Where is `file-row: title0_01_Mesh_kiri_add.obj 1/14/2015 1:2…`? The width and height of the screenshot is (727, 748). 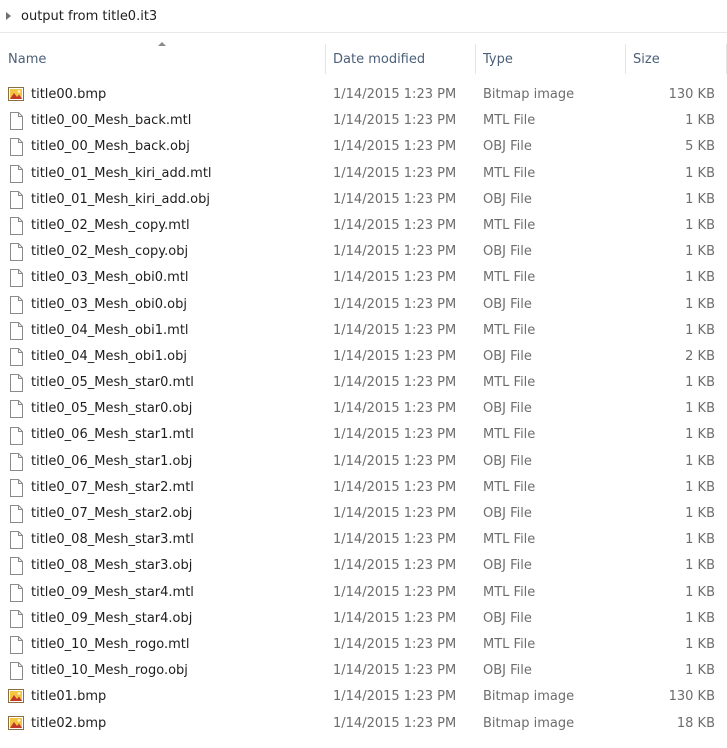 file-row: title0_01_Mesh_kiri_add.obj 1/14/2015 1:2… is located at coordinates (363, 200).